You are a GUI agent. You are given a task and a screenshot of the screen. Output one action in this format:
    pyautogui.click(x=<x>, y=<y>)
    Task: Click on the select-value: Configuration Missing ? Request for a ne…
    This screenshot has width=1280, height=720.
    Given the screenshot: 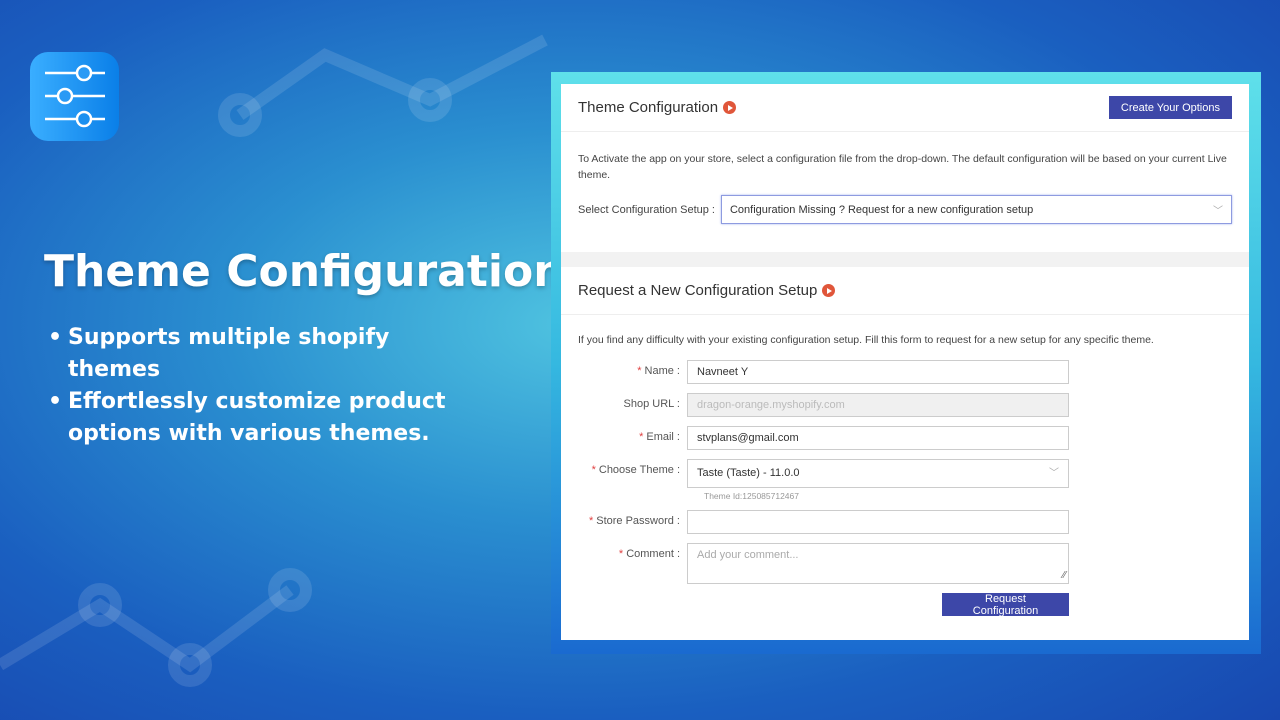 What is the action you would take?
    pyautogui.click(x=881, y=209)
    